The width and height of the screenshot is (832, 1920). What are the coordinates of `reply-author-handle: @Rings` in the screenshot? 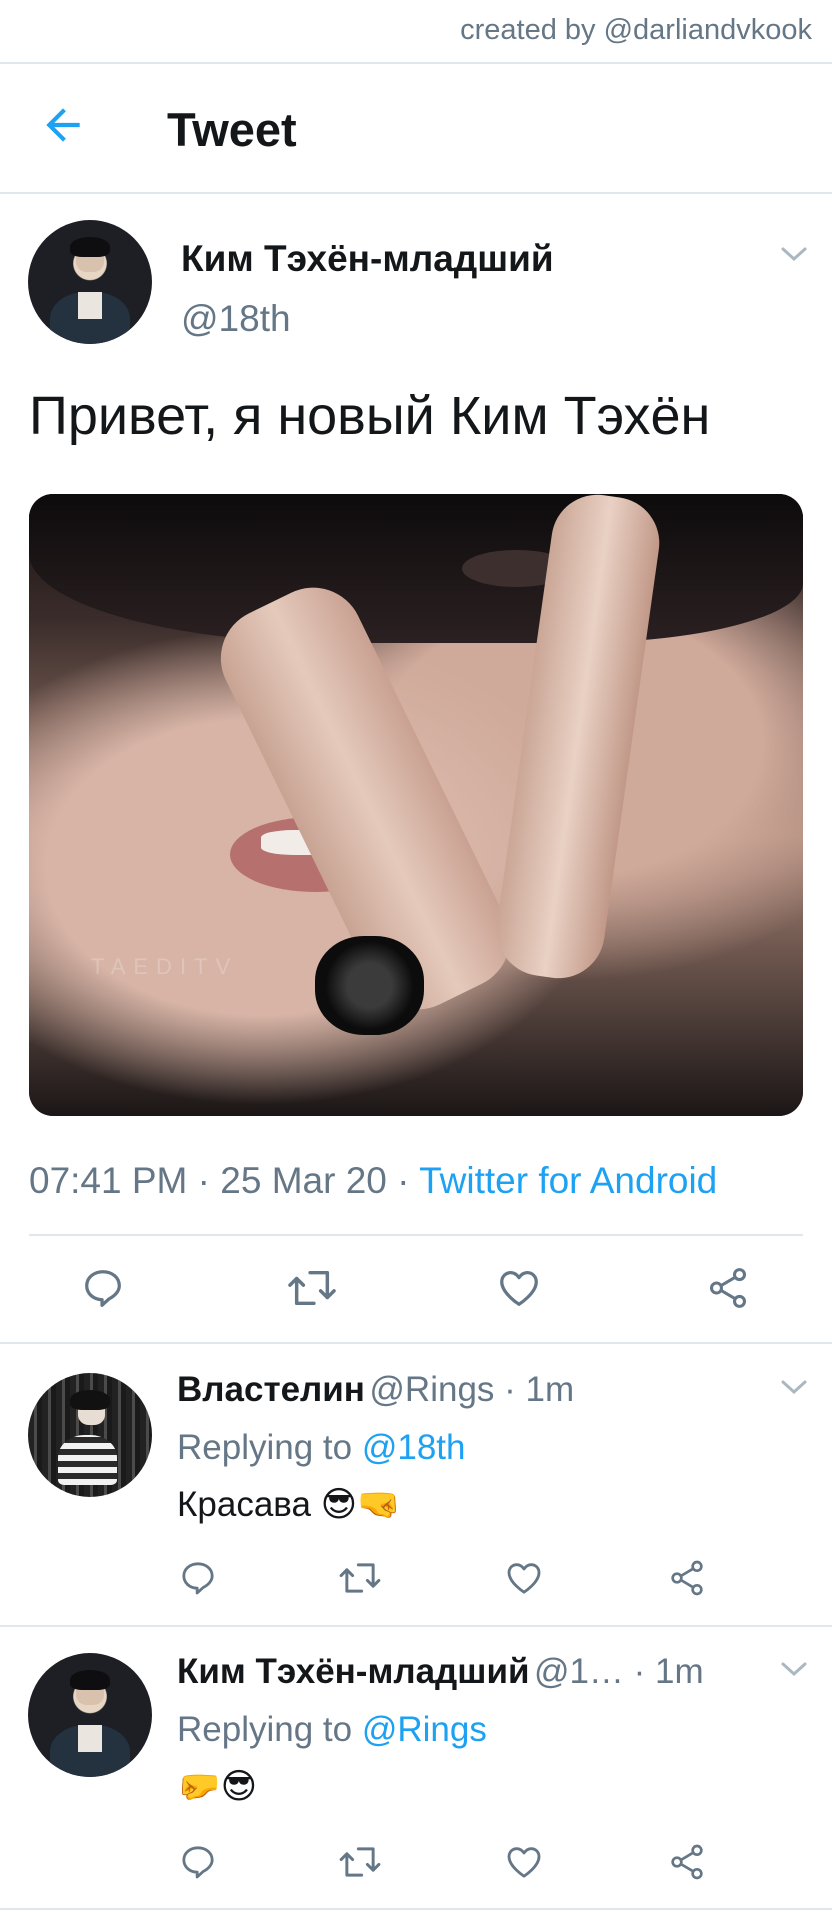 It's located at (431, 1389).